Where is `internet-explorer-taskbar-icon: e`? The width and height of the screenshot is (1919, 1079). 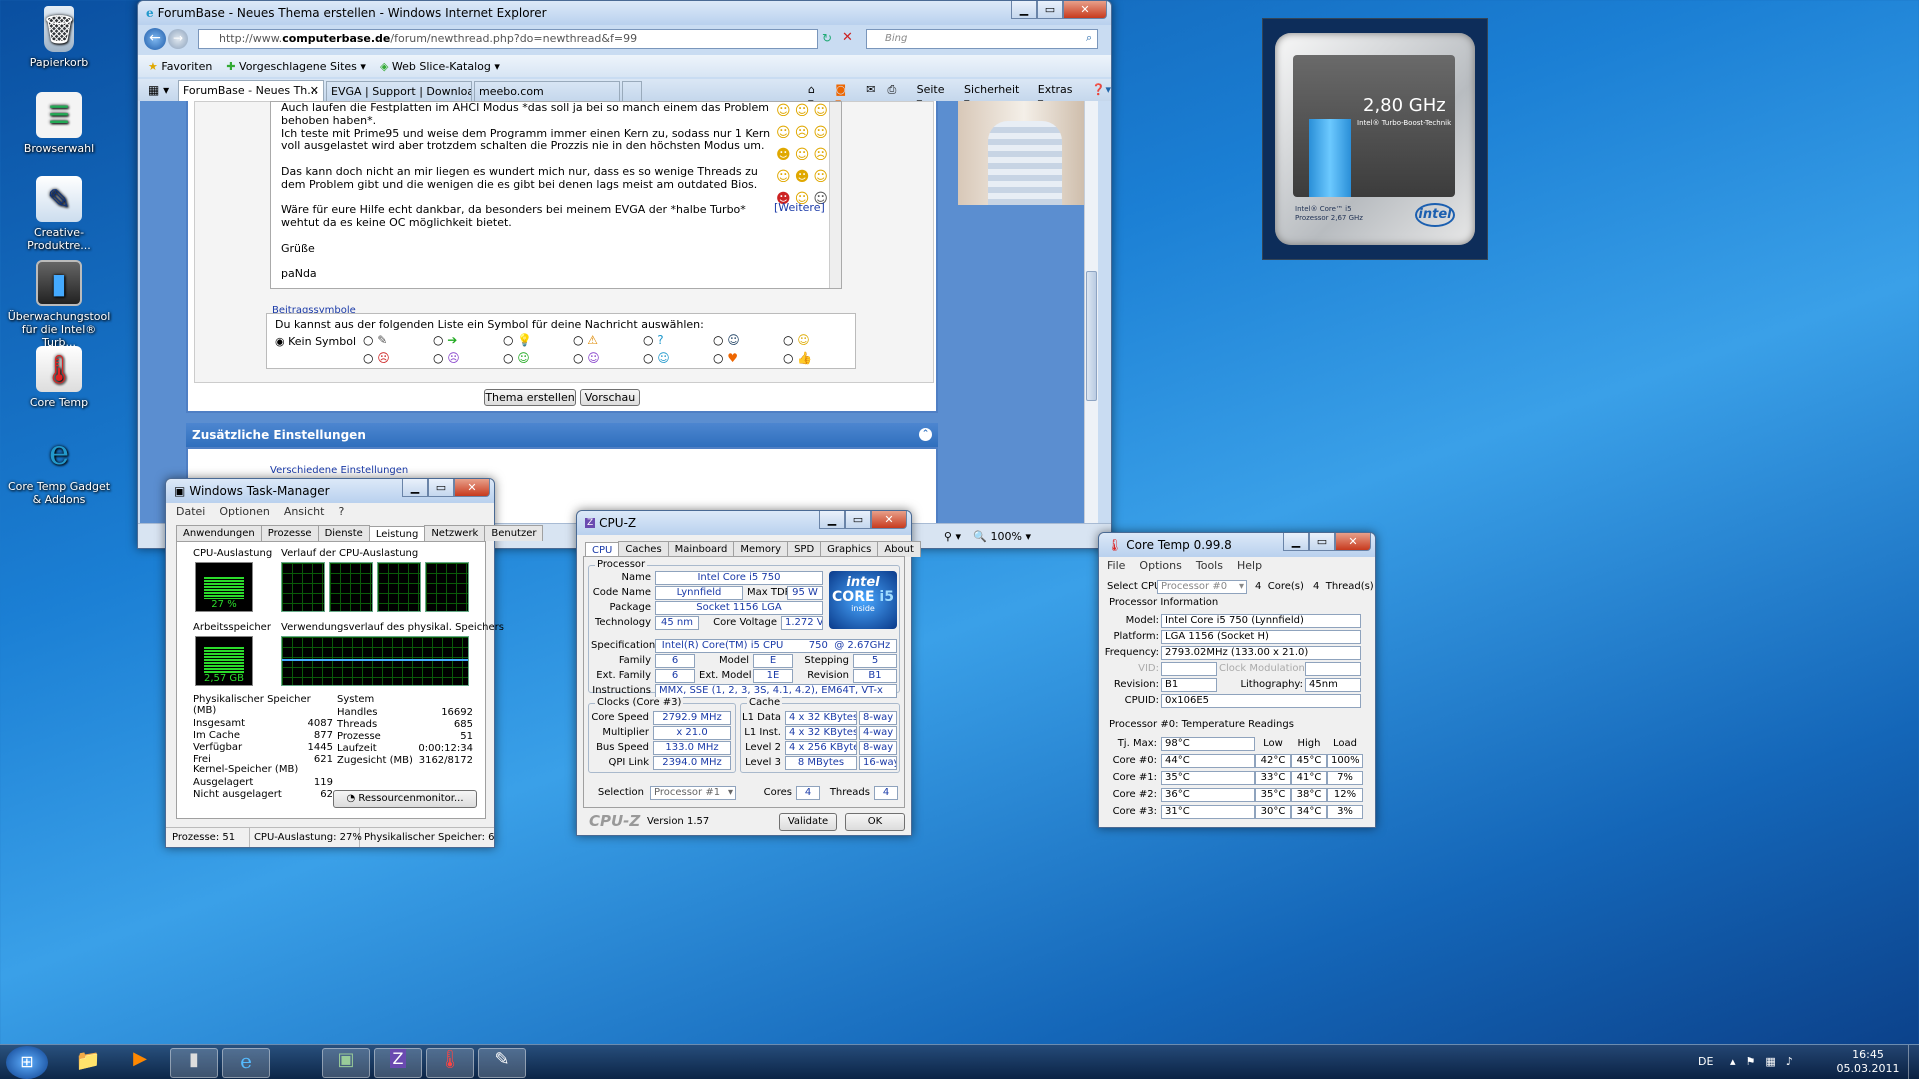
internet-explorer-taskbar-icon: e is located at coordinates (246, 1063).